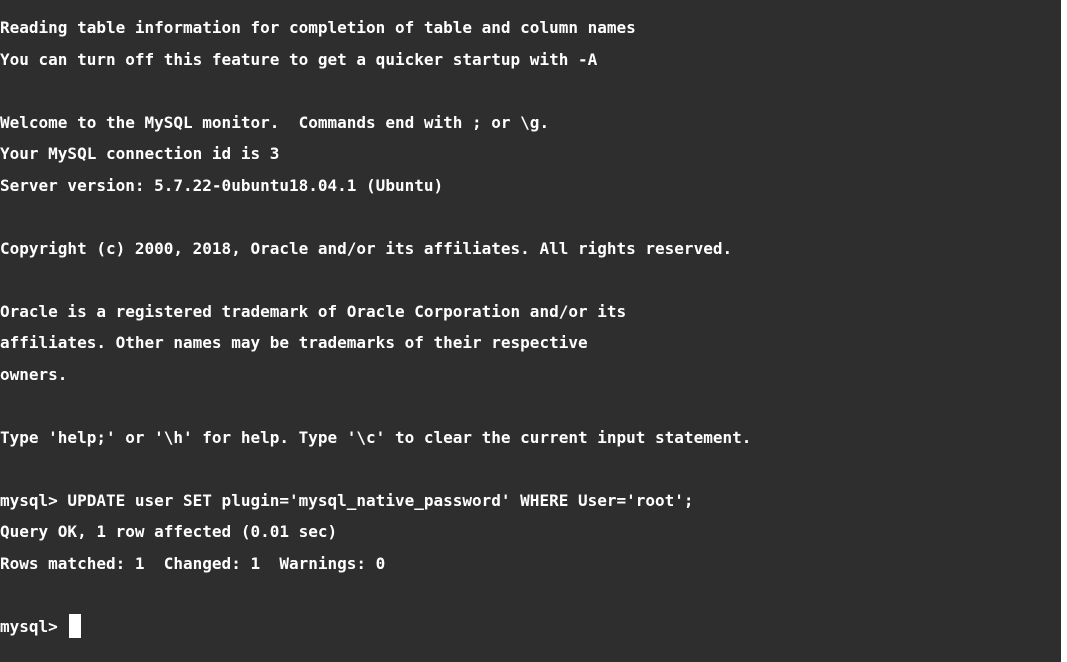 Image resolution: width=1067 pixels, height=662 pixels. What do you see at coordinates (140, 153) in the screenshot?
I see `output-line: Your MySQL connection id is 3` at bounding box center [140, 153].